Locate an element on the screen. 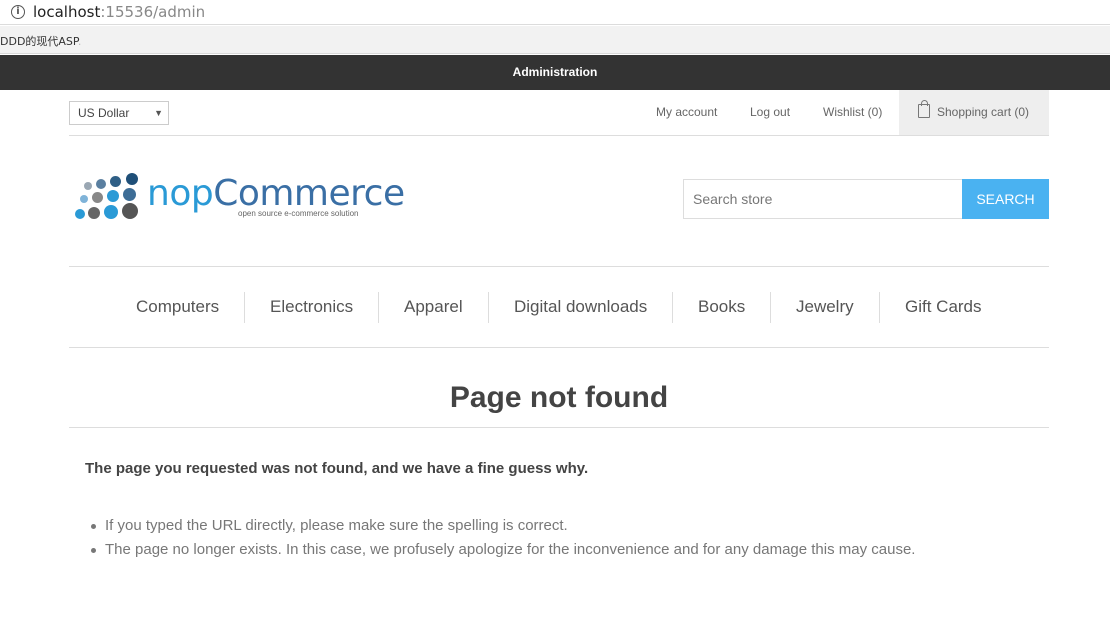 This screenshot has width=1110, height=618. wishlist-link: Wishlist (0) is located at coordinates (852, 112).